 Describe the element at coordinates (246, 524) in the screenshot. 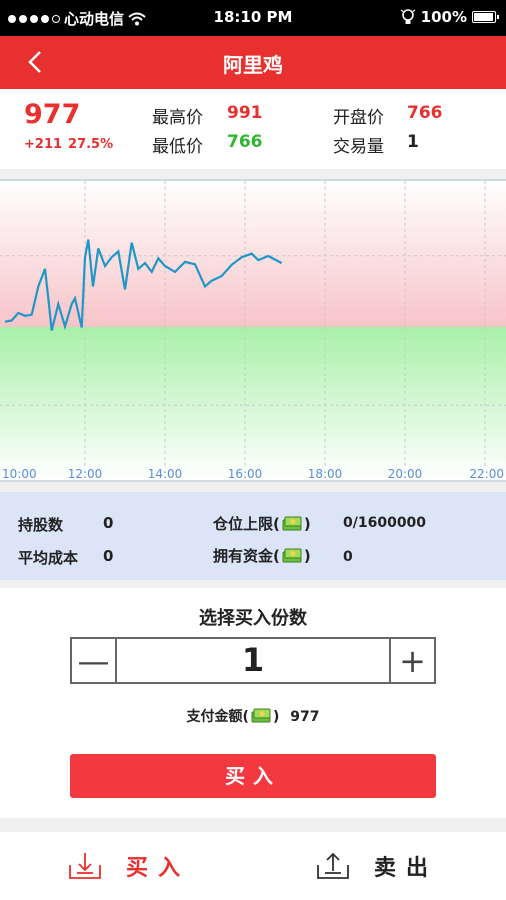

I see `position-limit-label-text: 仓位上限(` at that location.